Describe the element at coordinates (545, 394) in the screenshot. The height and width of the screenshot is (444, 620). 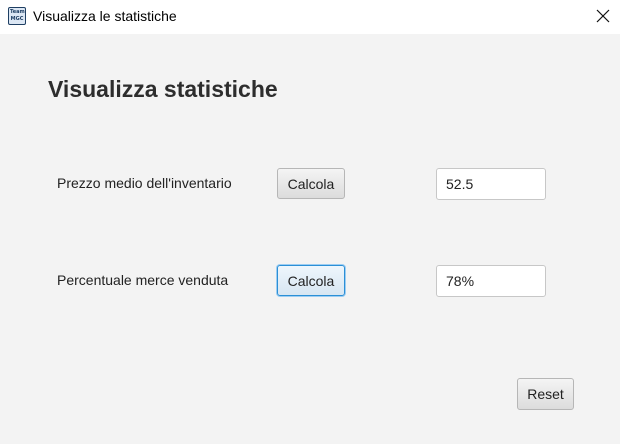
I see `reset-button: Reset` at that location.